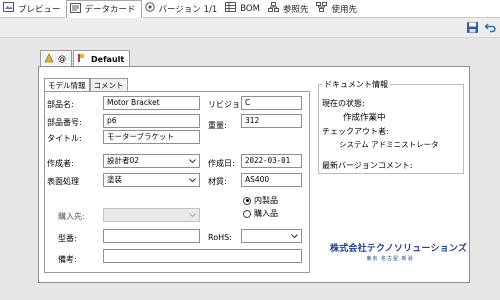 The image size is (500, 300). Describe the element at coordinates (62, 58) in the screenshot. I see `config-tab-label: @` at that location.